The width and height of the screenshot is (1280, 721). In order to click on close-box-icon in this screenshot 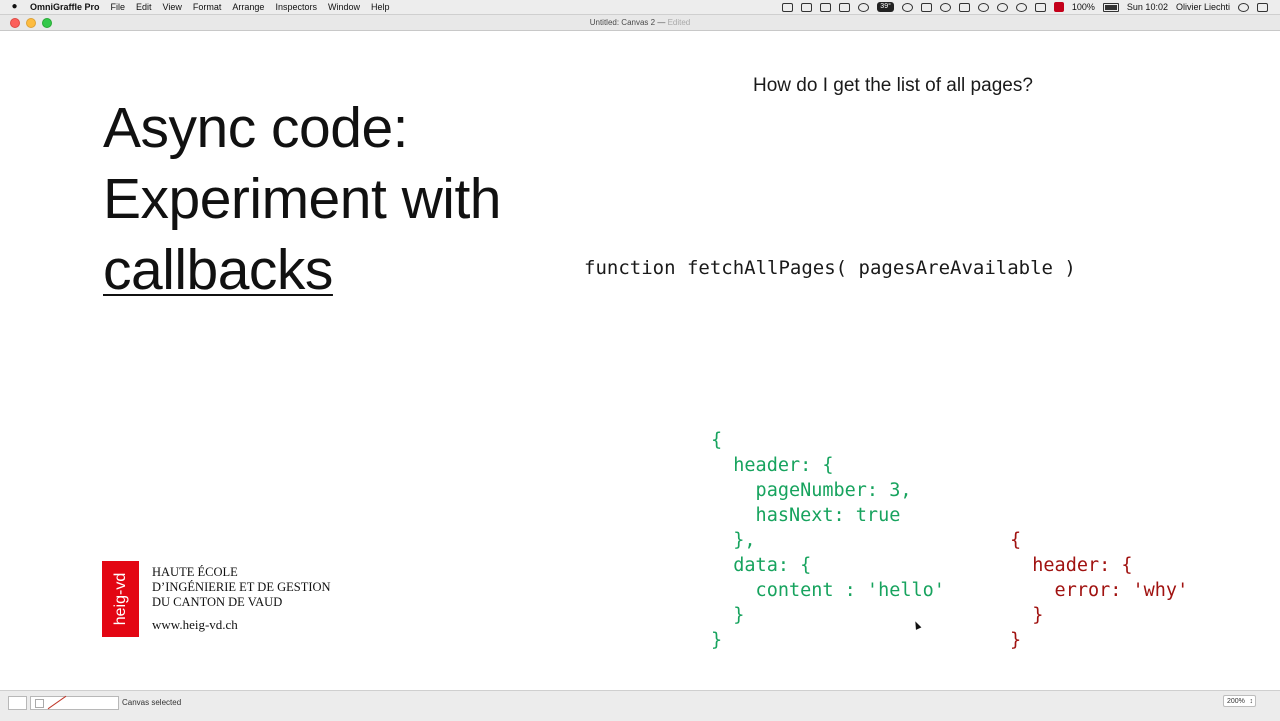, I will do `click(826, 7)`.